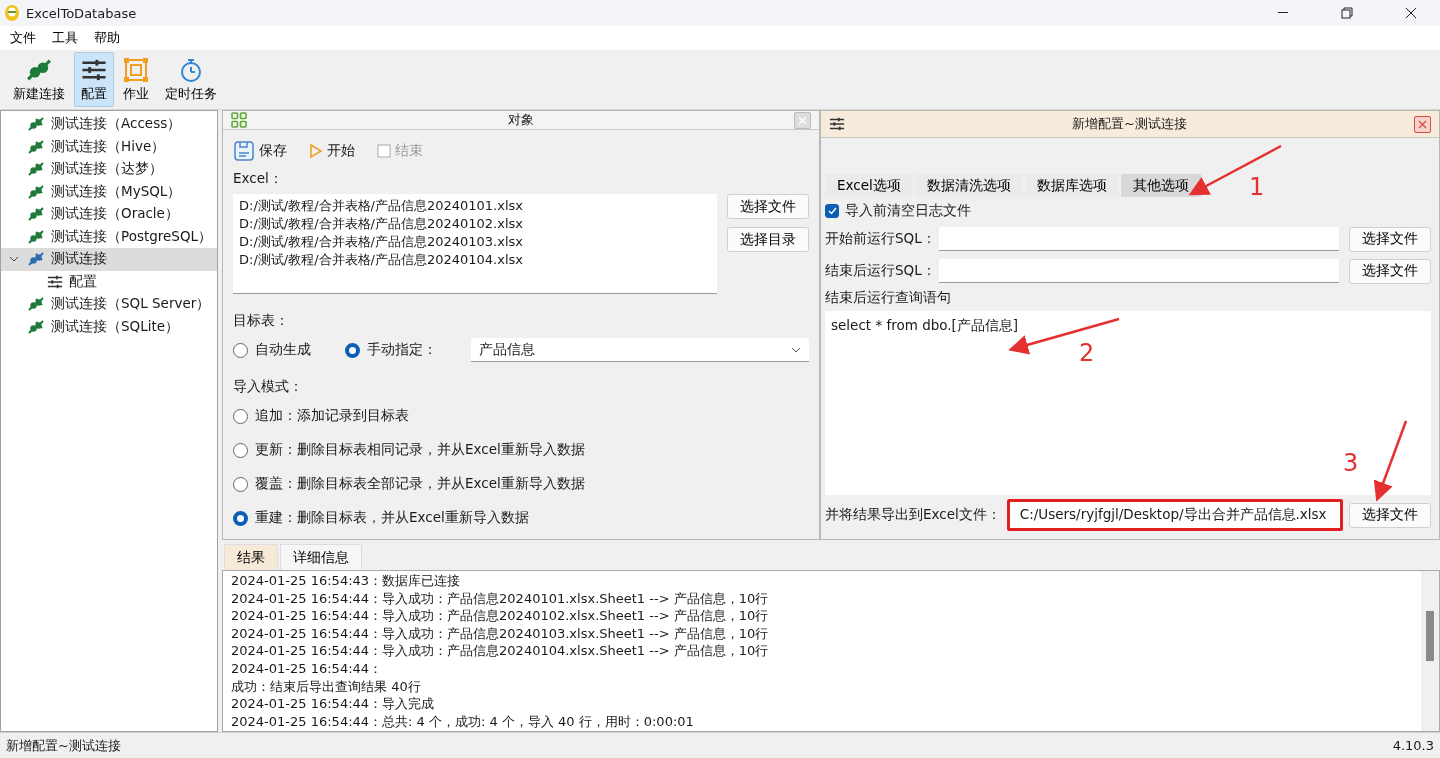  I want to click on checkbox-label: 导入前清空日志文件, so click(908, 211).